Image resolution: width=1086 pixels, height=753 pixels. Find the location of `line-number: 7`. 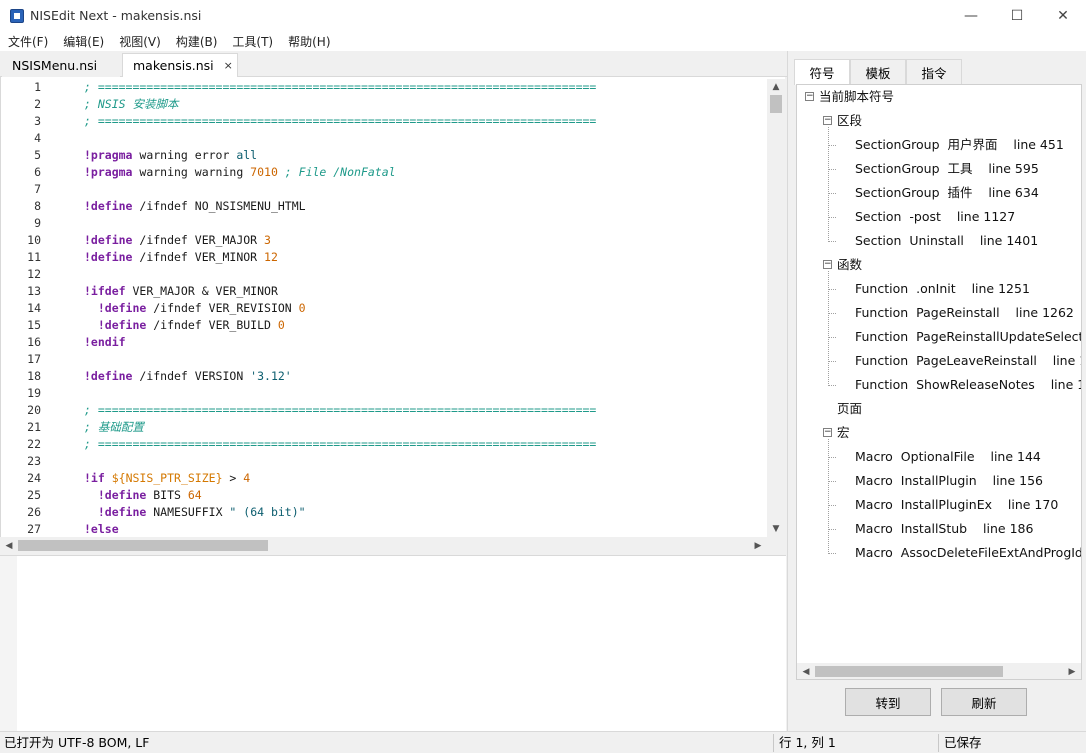

line-number: 7 is located at coordinates (37, 189).